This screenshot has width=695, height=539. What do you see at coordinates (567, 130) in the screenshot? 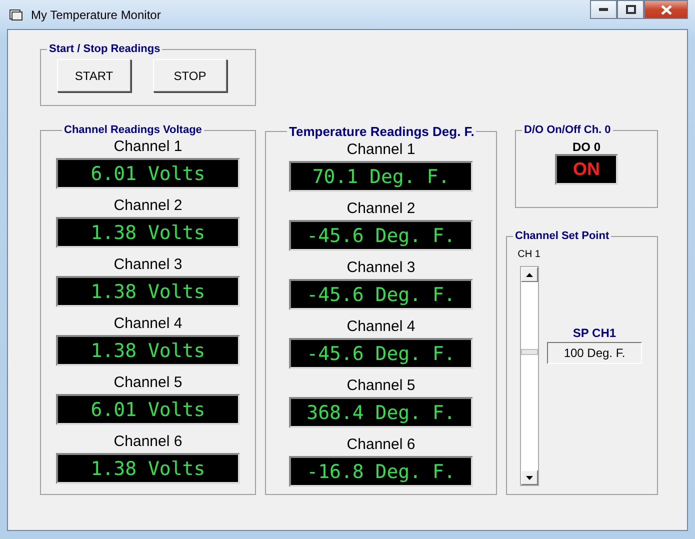
I see `group-title: D/O On/Off Ch. 0` at bounding box center [567, 130].